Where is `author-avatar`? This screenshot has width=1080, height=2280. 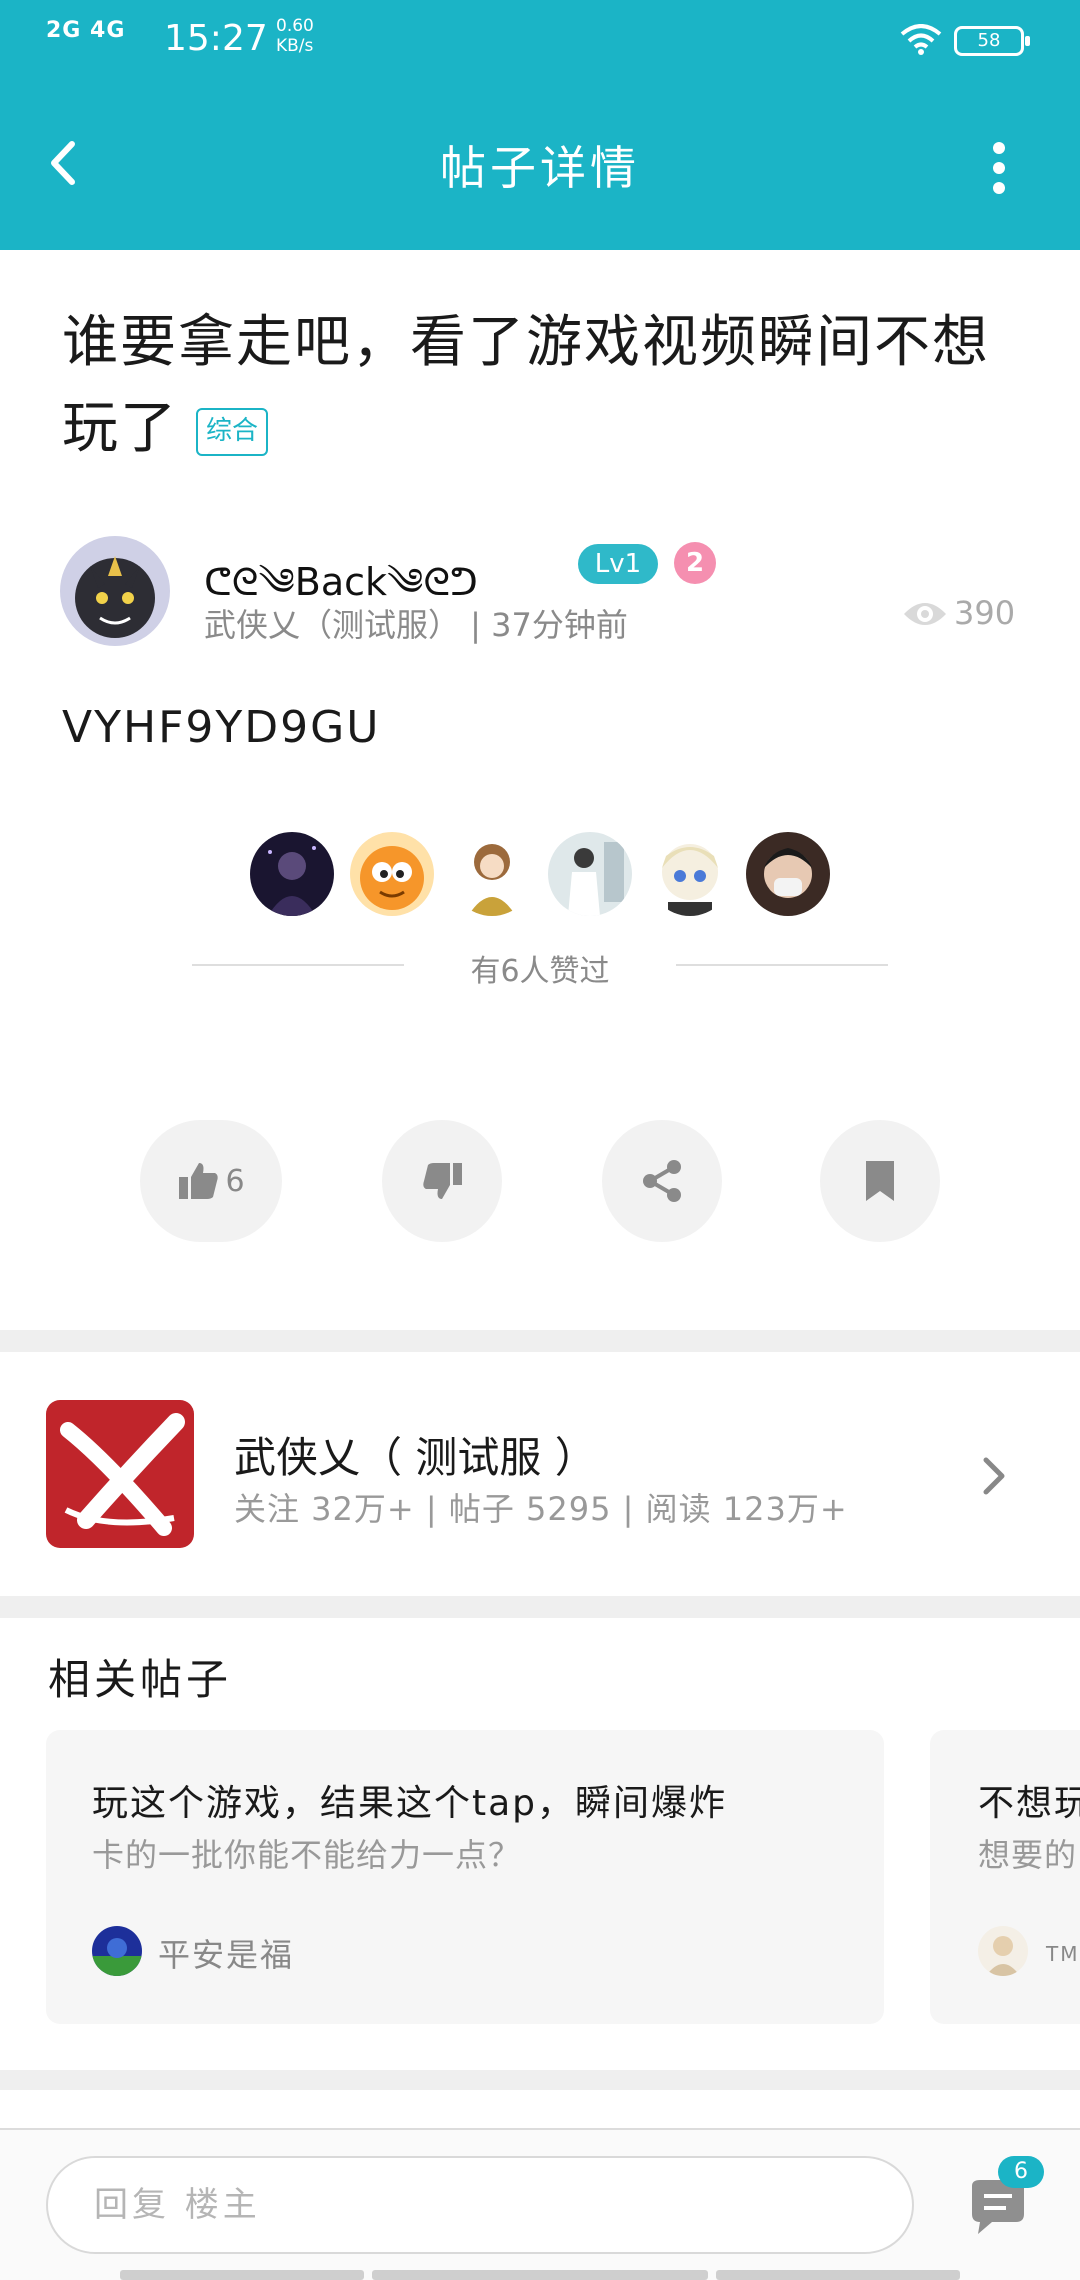 author-avatar is located at coordinates (115, 591).